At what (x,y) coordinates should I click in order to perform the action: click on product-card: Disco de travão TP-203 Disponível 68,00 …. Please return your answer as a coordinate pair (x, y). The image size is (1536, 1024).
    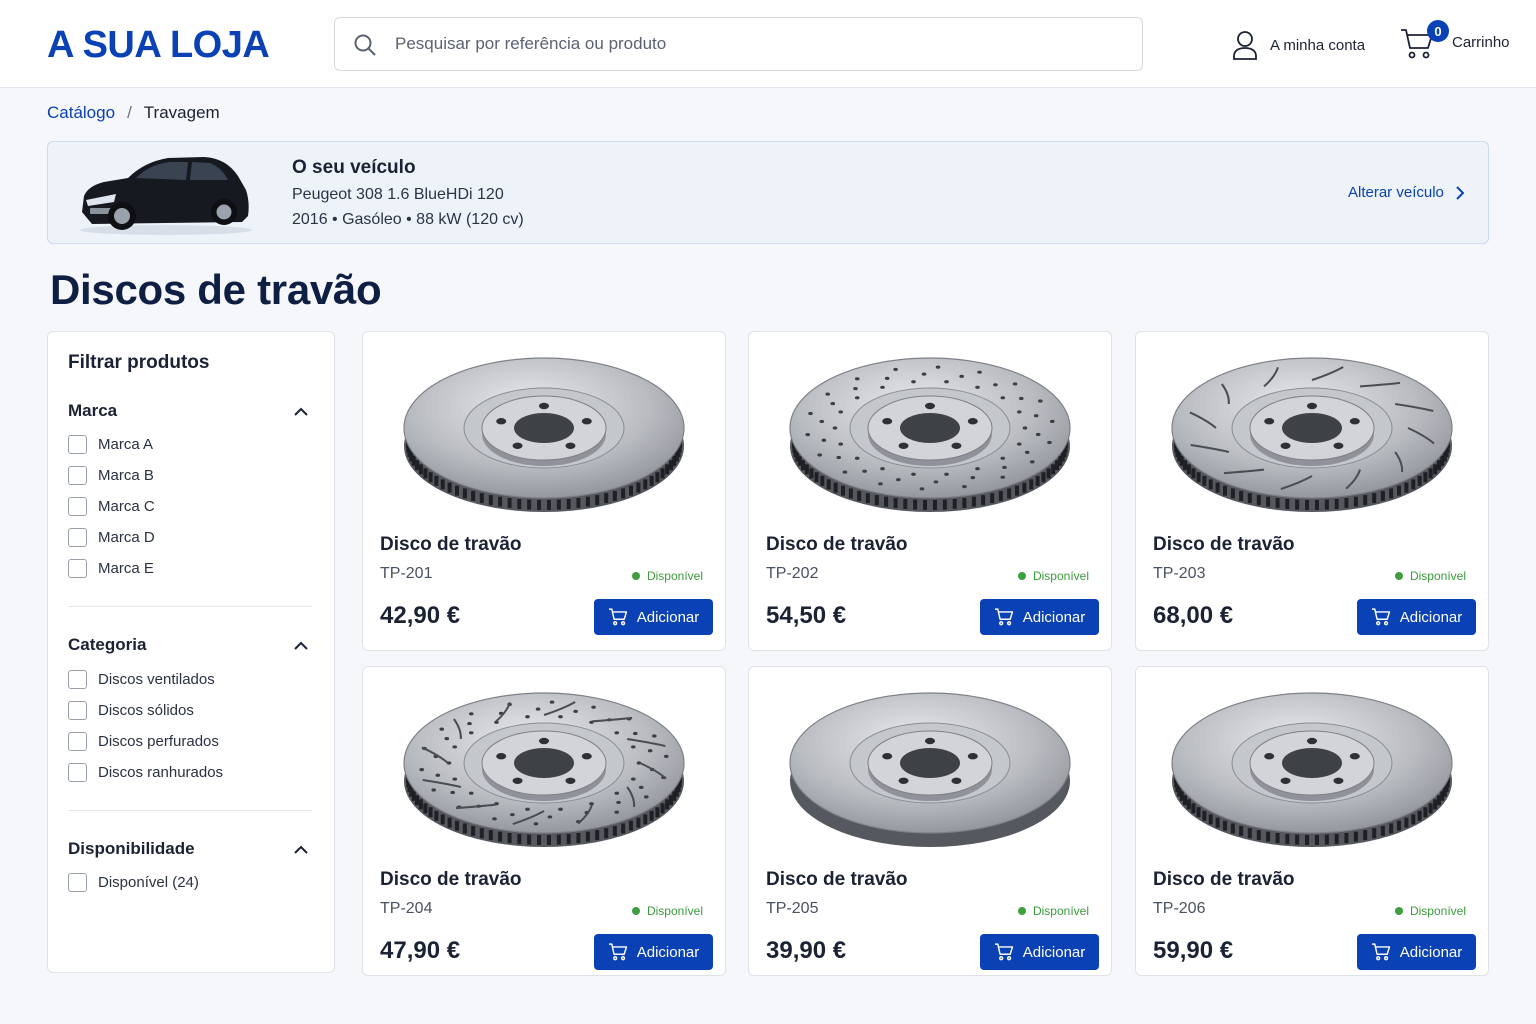
    Looking at the image, I should click on (1312, 491).